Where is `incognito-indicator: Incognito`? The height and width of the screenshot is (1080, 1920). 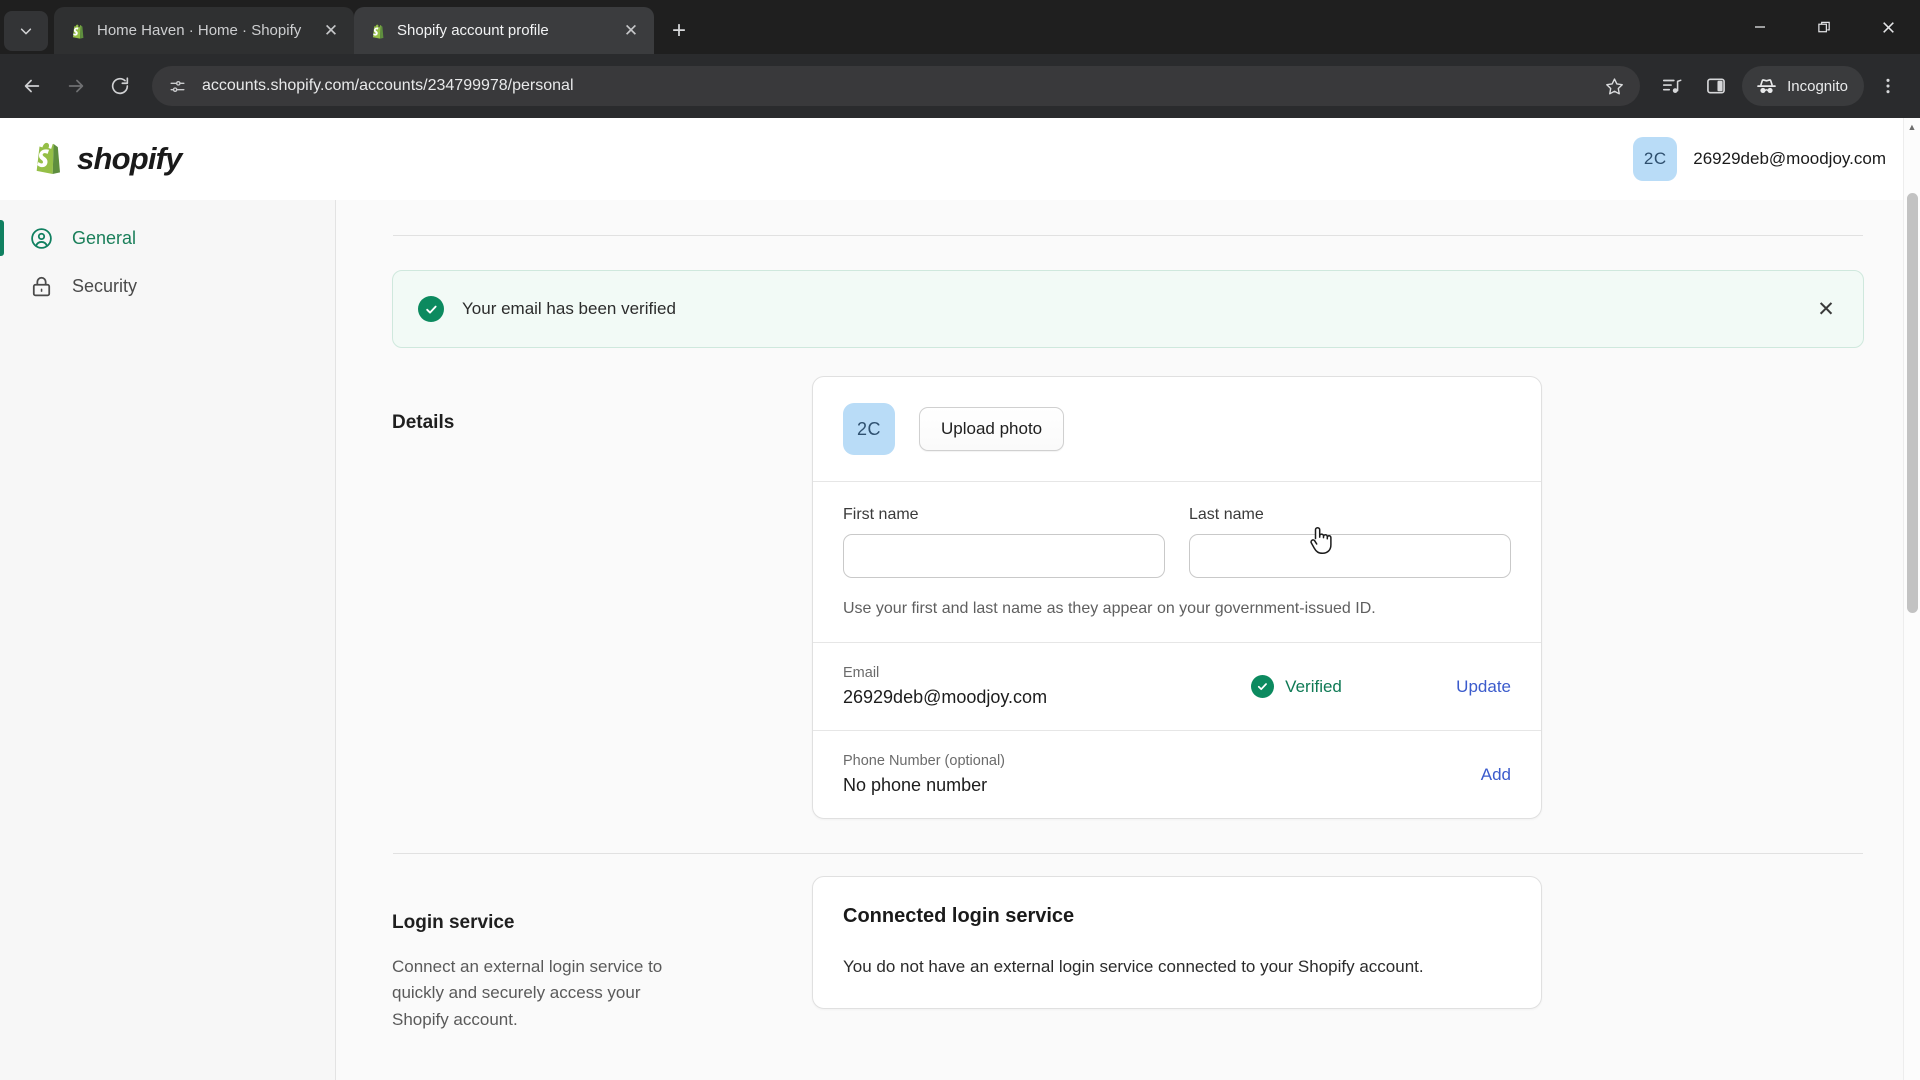 incognito-indicator: Incognito is located at coordinates (1803, 86).